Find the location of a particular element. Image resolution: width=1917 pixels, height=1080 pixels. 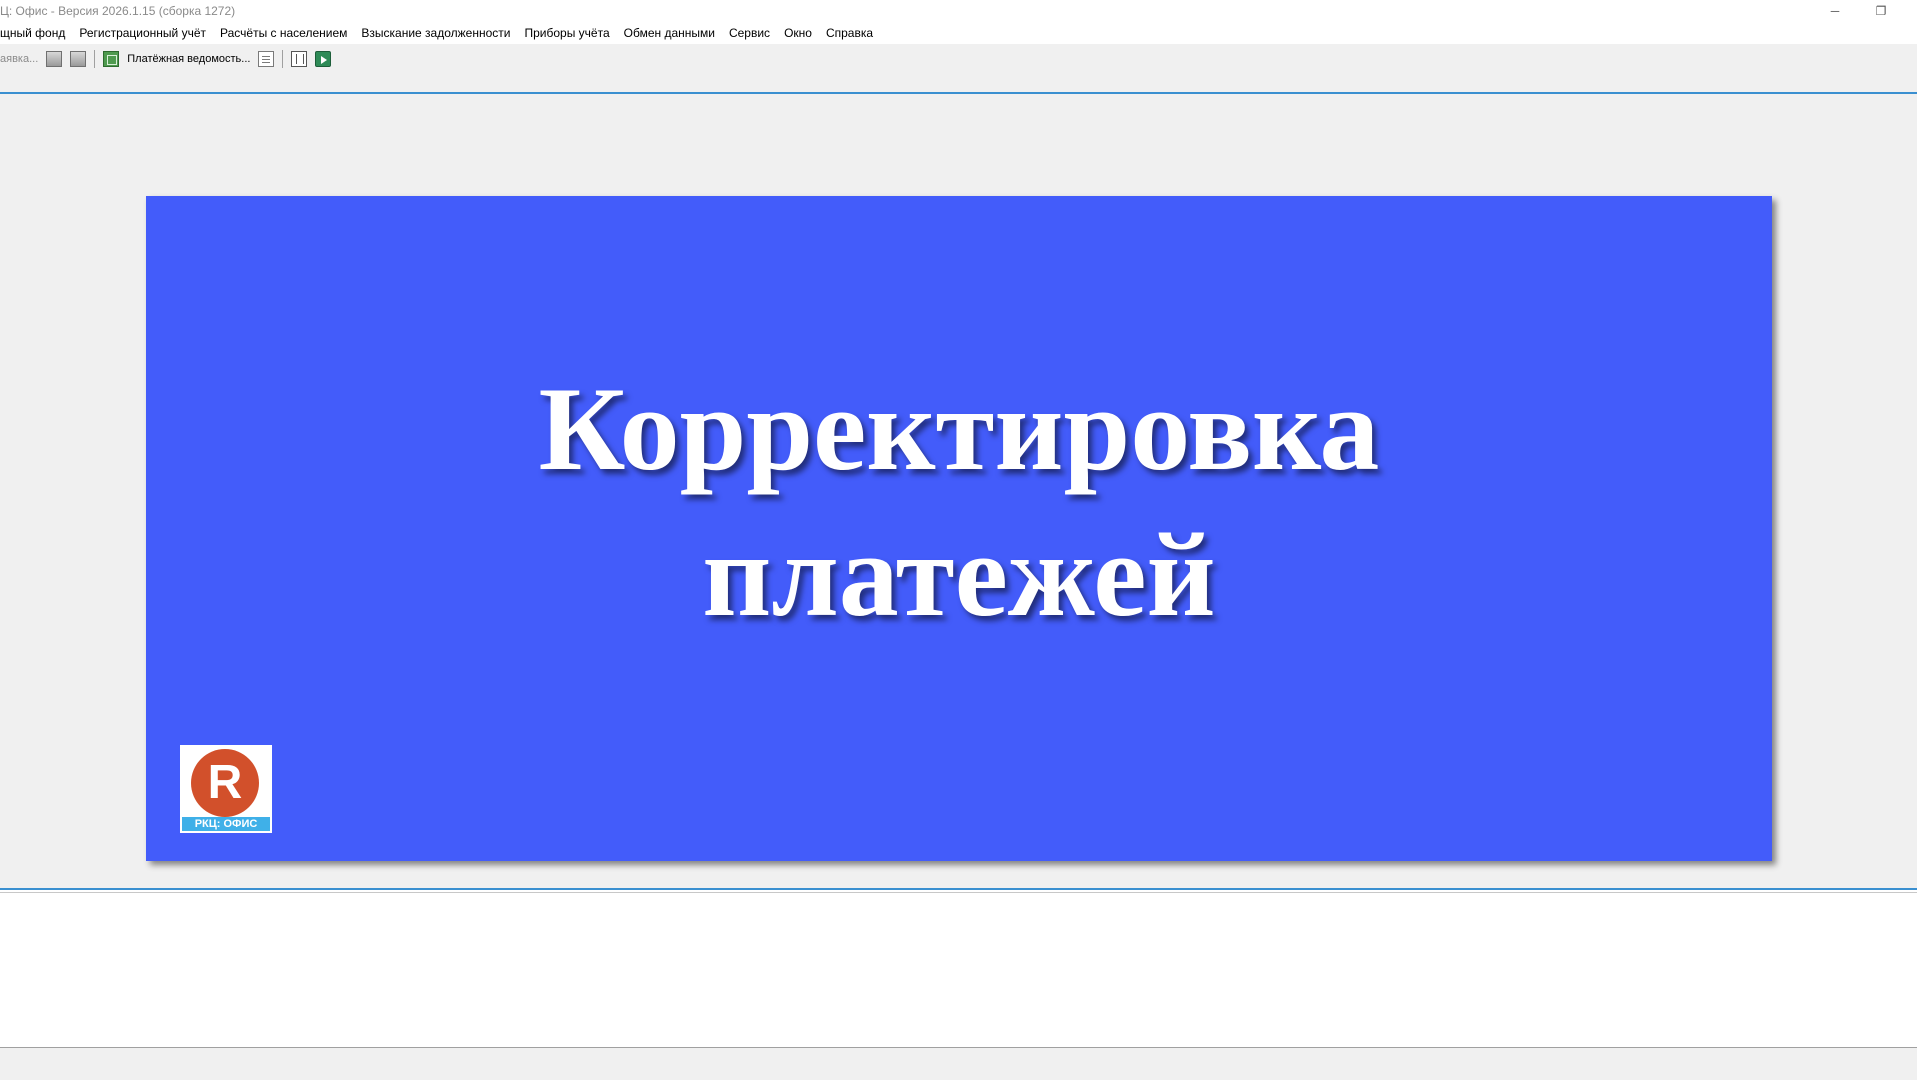

menu-item-debt-collection: Взыскание задолженности is located at coordinates (435, 33).